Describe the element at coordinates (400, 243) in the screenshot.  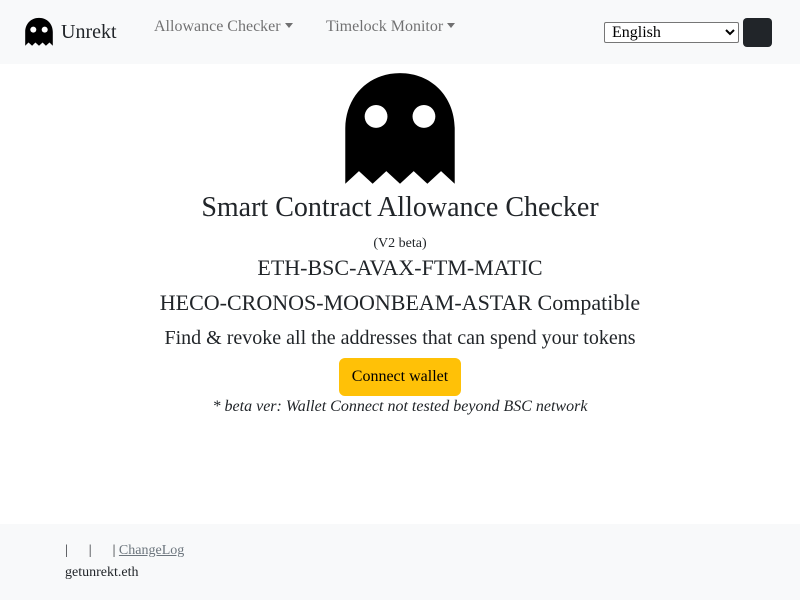
I see `version-label: (V2 beta)` at that location.